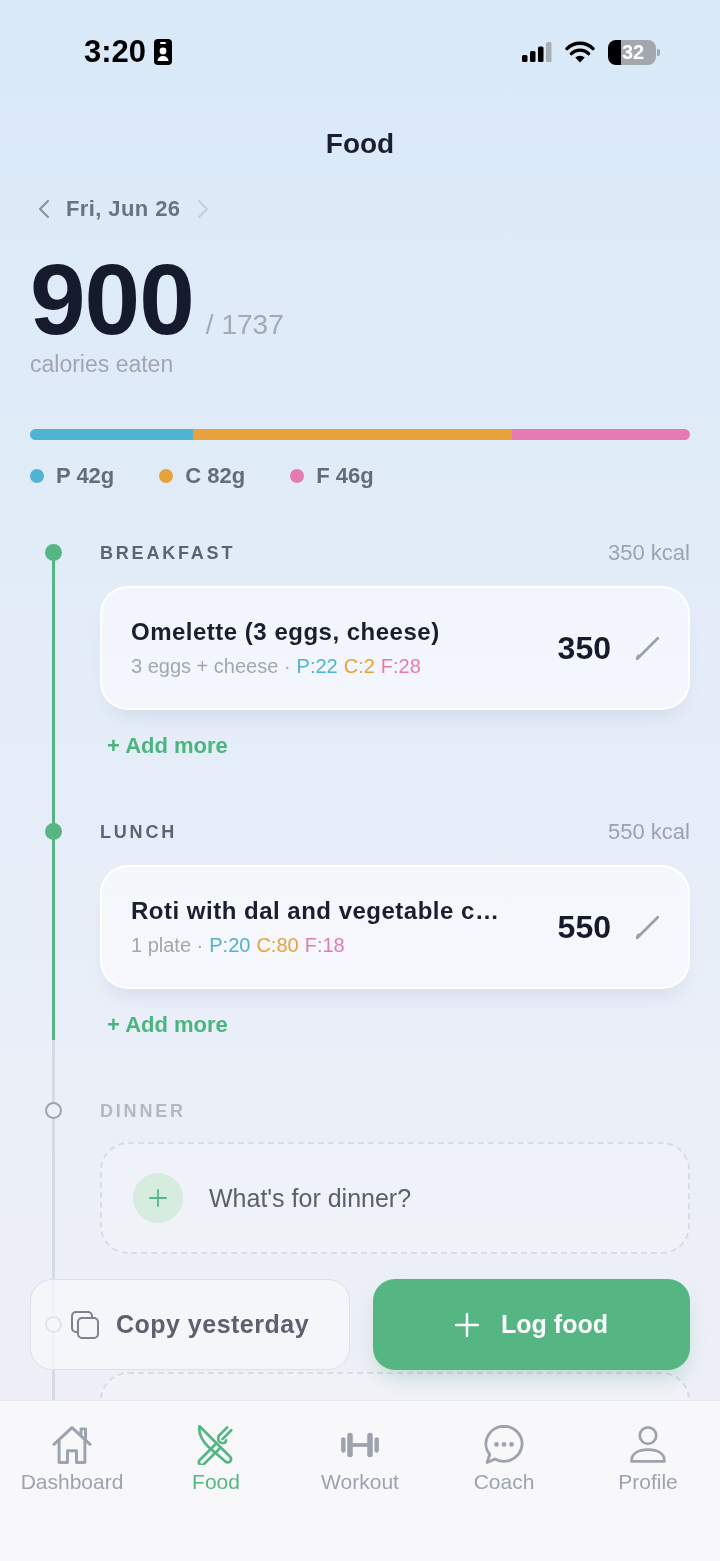  What do you see at coordinates (395, 1198) in the screenshot?
I see `add-meal-card: What's for dinner?` at bounding box center [395, 1198].